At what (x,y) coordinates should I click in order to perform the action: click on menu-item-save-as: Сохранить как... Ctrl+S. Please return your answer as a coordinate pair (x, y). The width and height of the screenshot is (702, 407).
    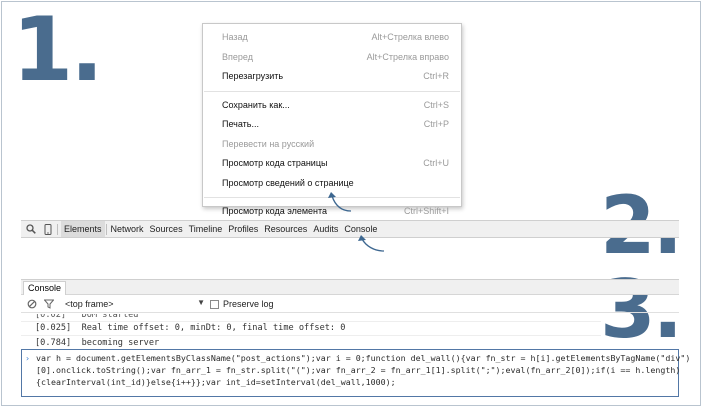
    Looking at the image, I should click on (332, 106).